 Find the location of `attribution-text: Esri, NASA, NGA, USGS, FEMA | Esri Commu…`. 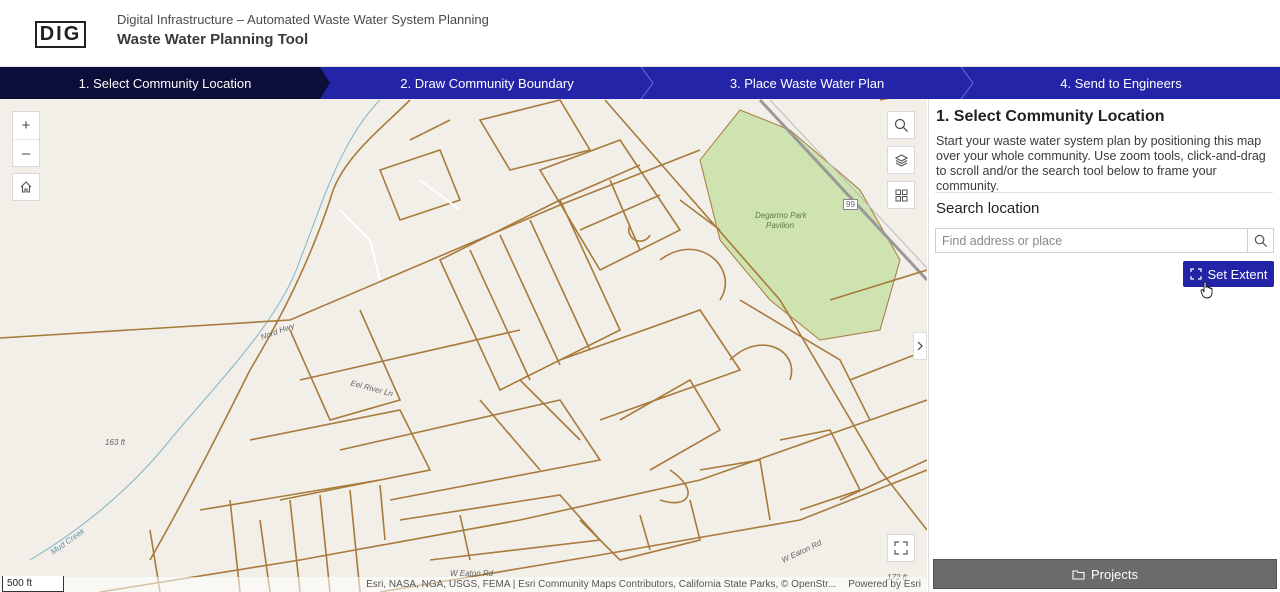

attribution-text: Esri, NASA, NGA, USGS, FEMA | Esri Commu… is located at coordinates (601, 584).